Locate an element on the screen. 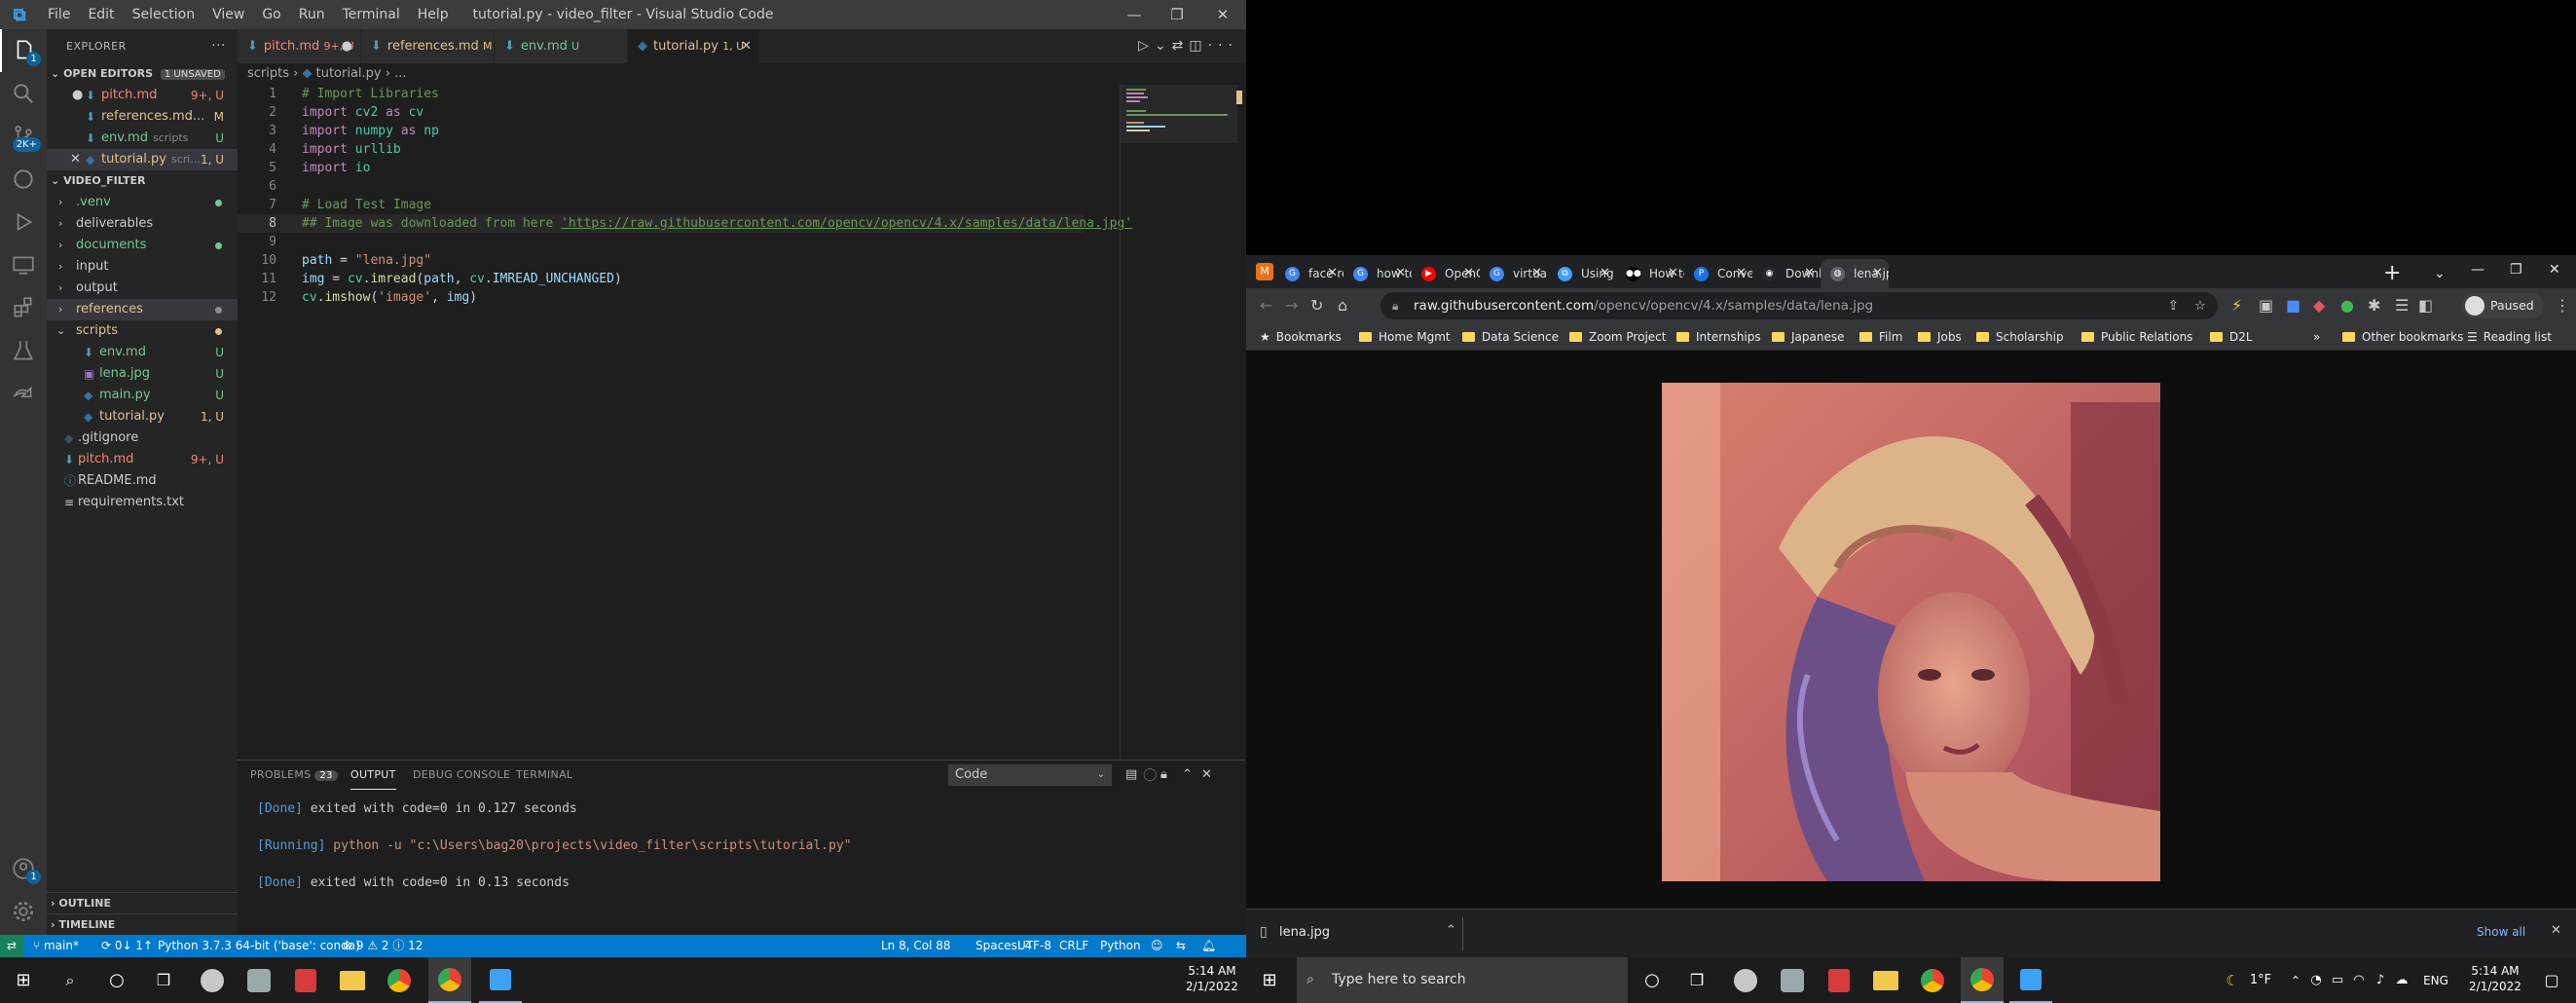  network-icon: ◔ is located at coordinates (2316, 980).